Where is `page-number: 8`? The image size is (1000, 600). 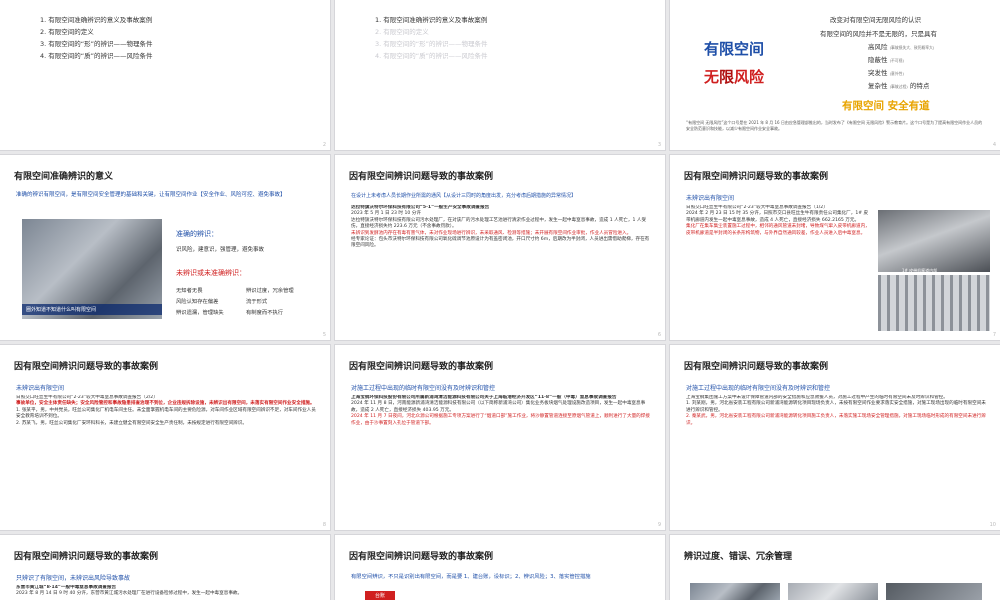
page-number: 8 is located at coordinates (324, 525).